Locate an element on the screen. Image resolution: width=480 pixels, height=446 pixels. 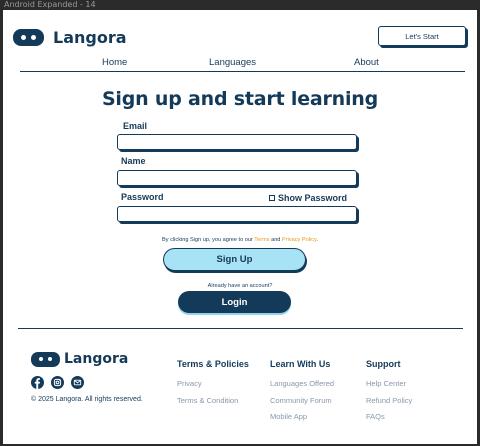
instagram-icon is located at coordinates (57, 382).